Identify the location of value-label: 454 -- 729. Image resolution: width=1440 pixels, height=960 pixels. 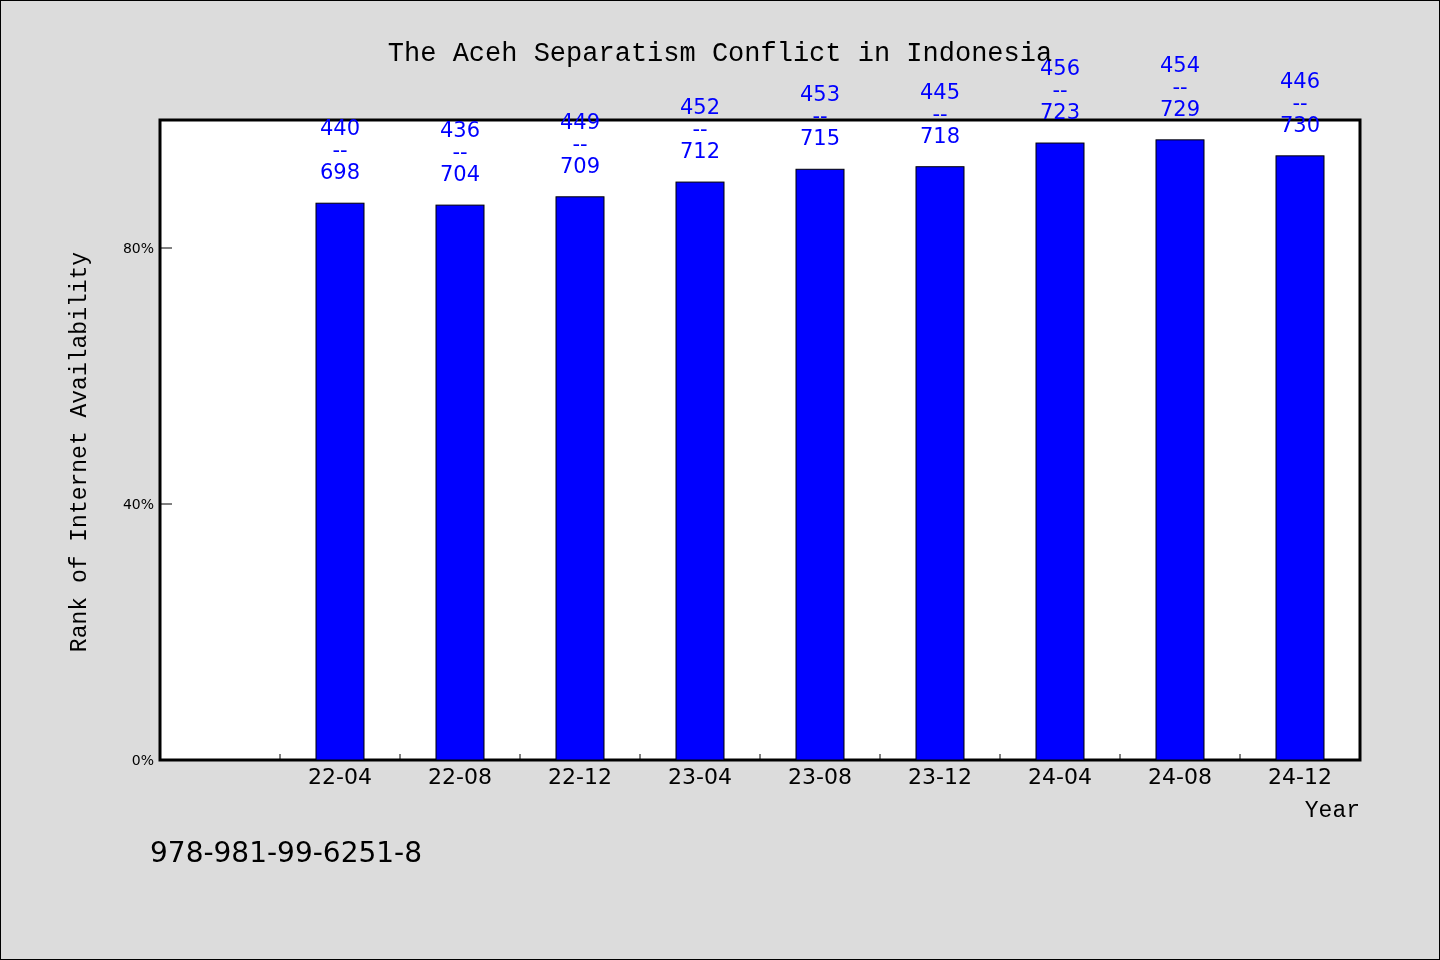
(1180, 86).